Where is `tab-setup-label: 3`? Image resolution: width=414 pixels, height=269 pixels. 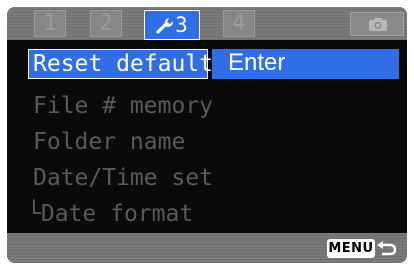
tab-setup-label: 3 is located at coordinates (181, 25).